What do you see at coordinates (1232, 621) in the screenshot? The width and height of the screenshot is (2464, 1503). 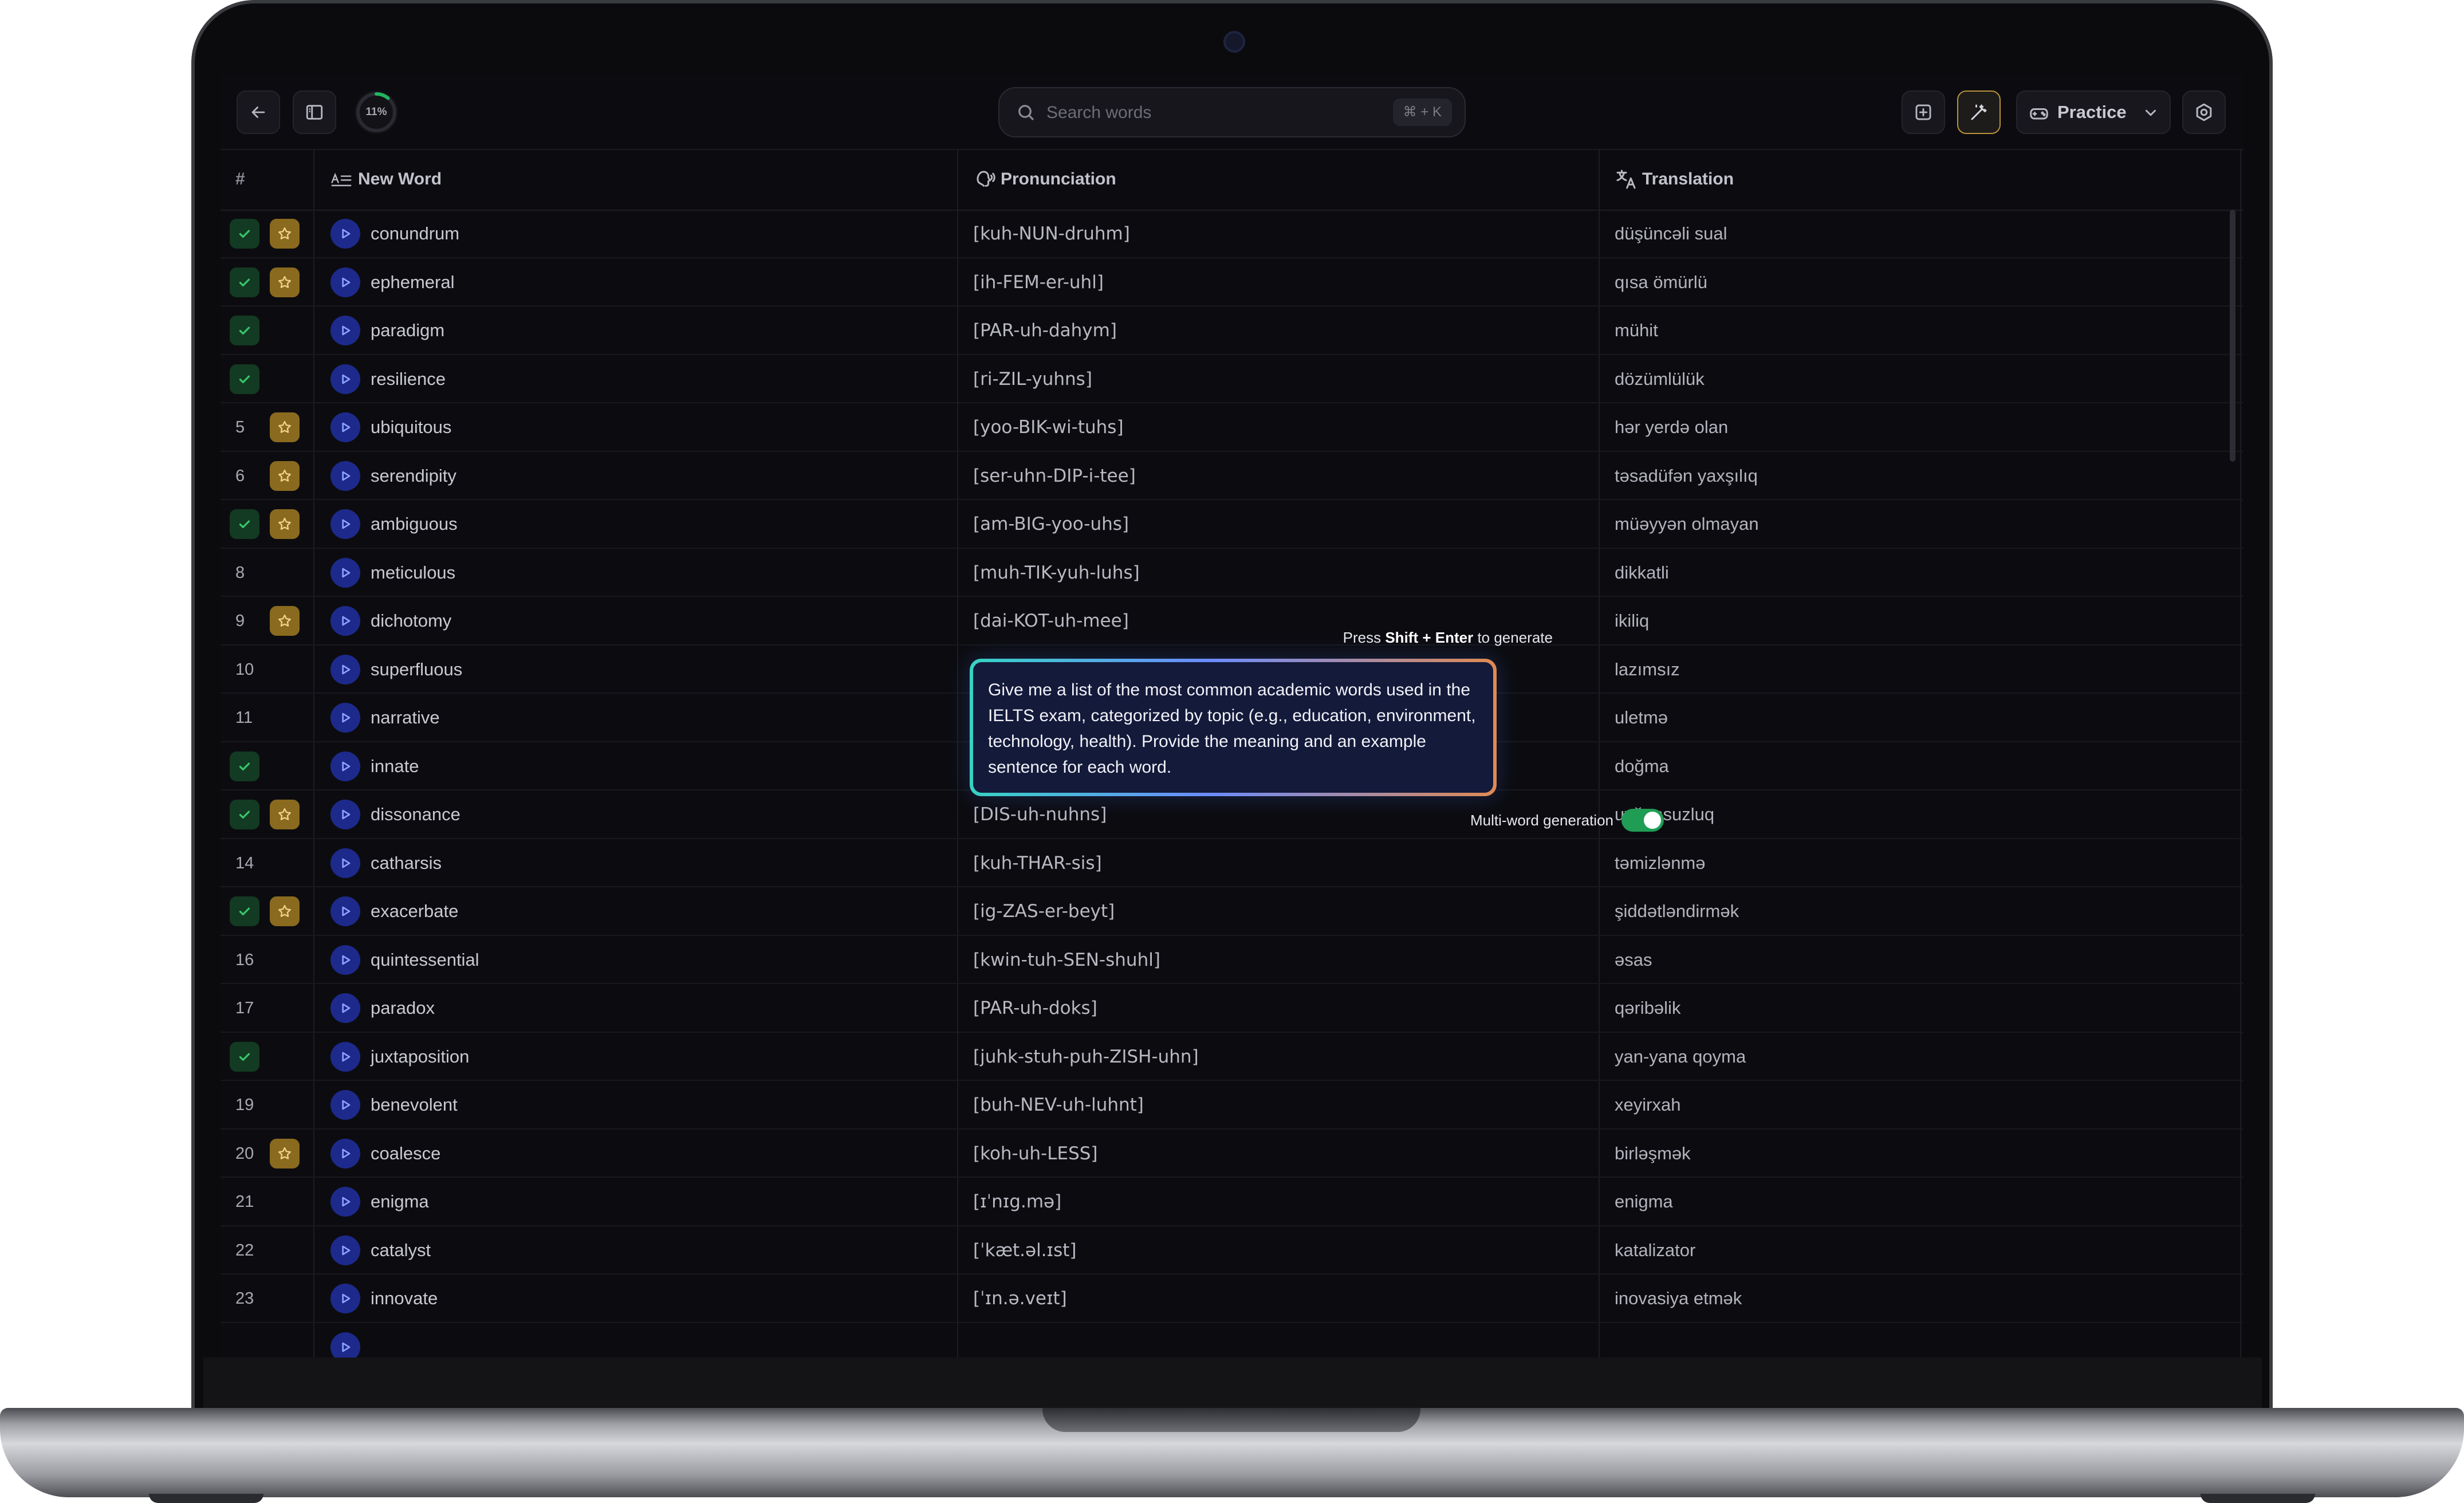 I see `table-row: 9 dichotomy [dai-KOT-uh-mee] ikiliq` at bounding box center [1232, 621].